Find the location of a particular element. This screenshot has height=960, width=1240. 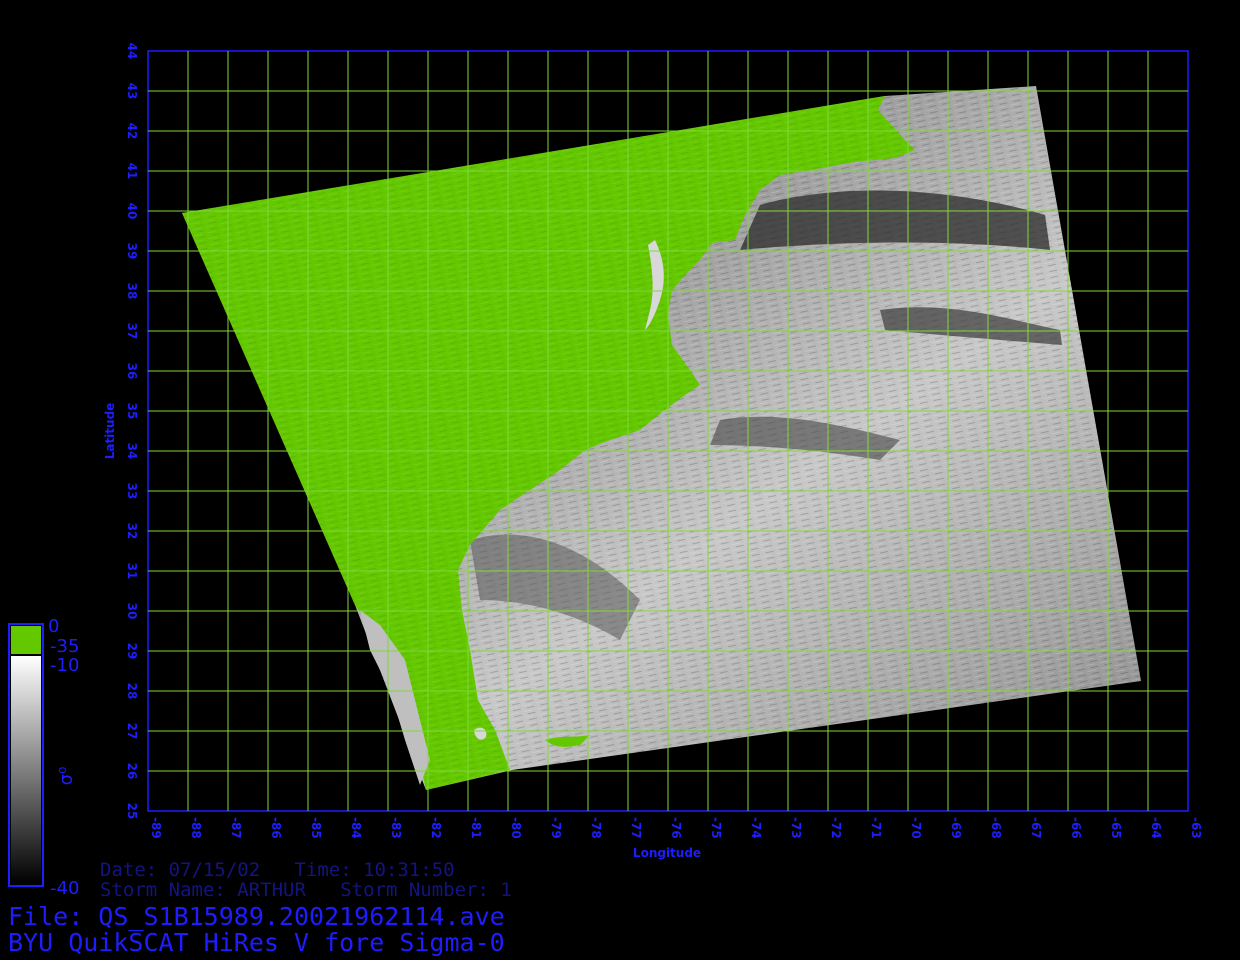

y-tick-label: 26 is located at coordinates (132, 771).